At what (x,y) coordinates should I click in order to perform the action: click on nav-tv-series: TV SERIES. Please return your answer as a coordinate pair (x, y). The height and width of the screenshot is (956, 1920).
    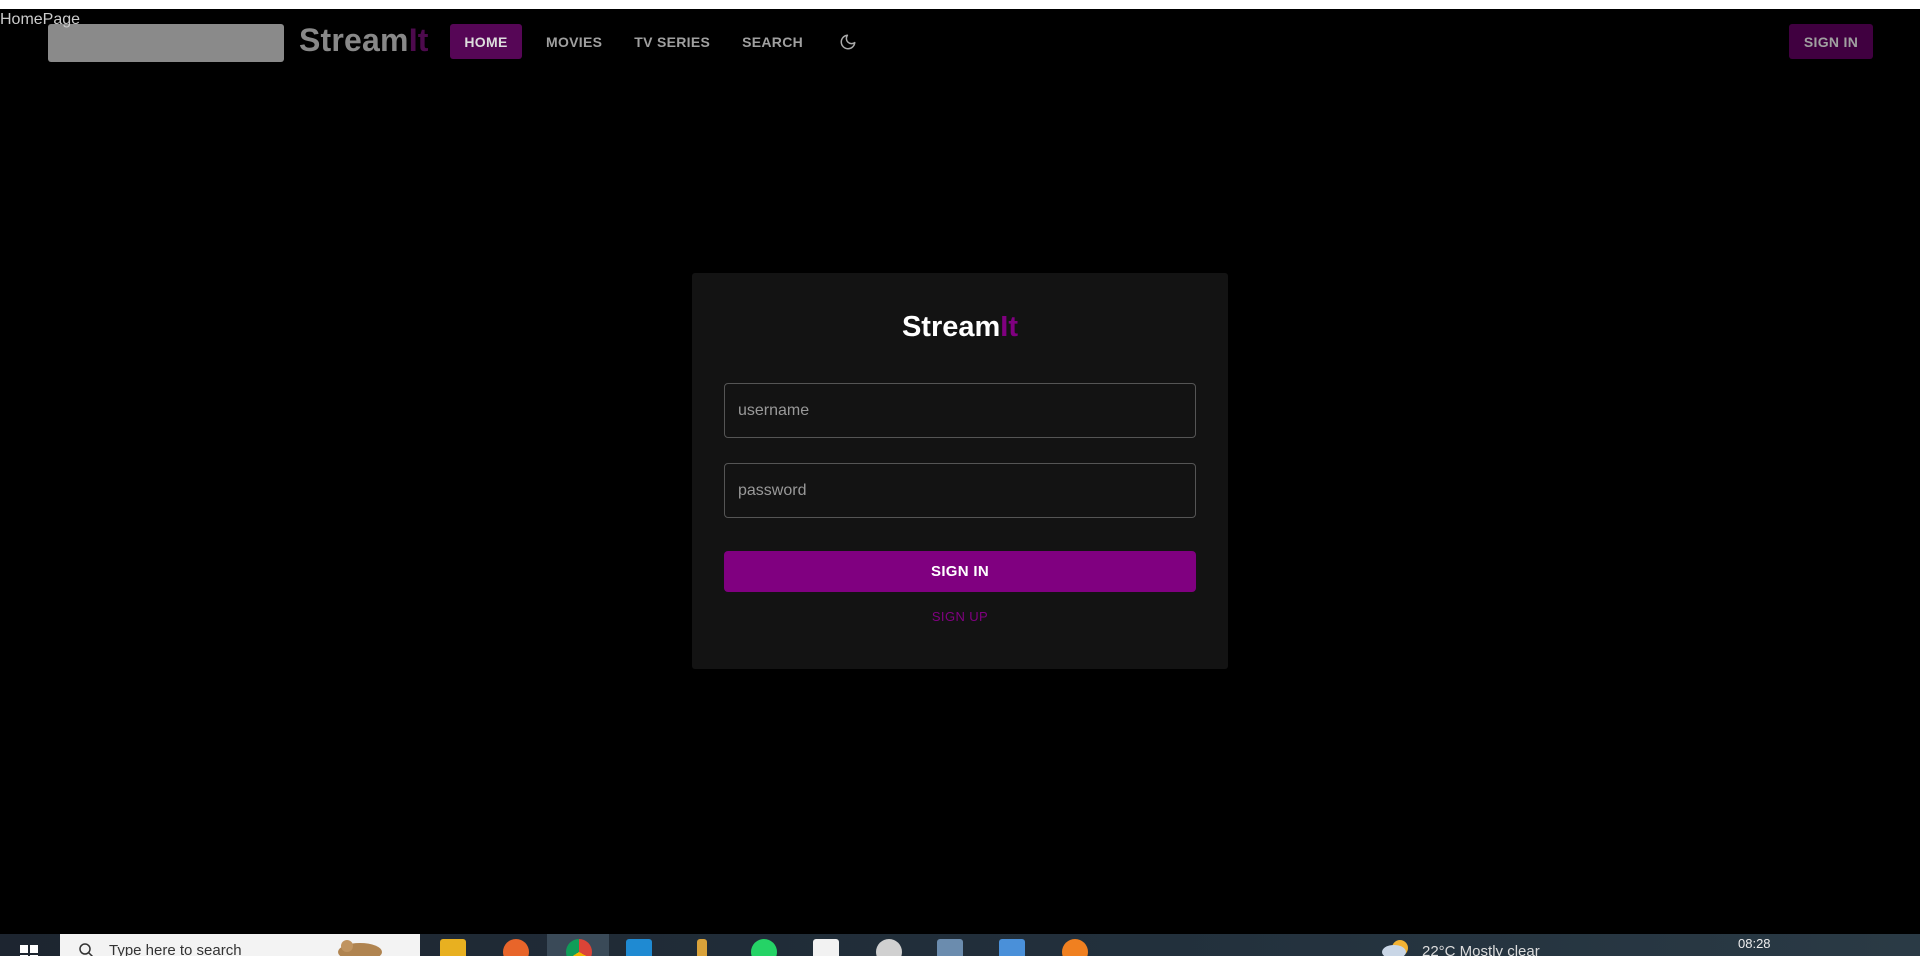
    Looking at the image, I should click on (672, 41).